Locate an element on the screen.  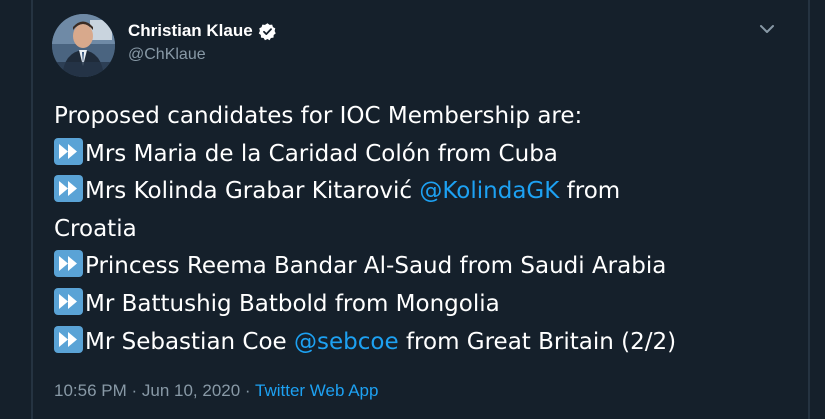
author-name: Christian Klaue is located at coordinates (190, 31).